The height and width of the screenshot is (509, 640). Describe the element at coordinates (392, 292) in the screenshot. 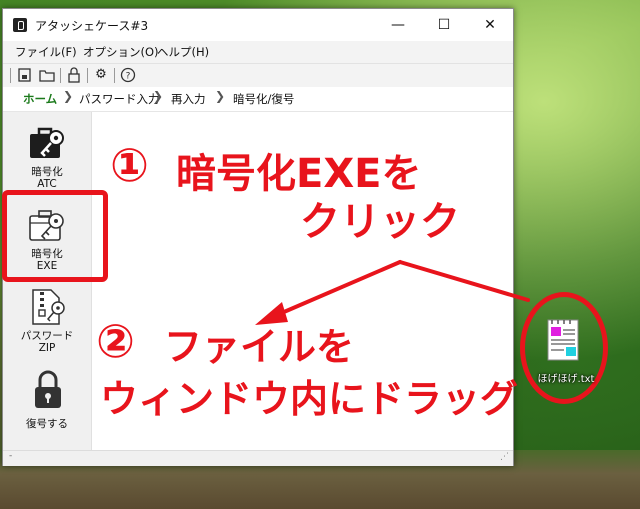

I see `drag-arrow` at that location.